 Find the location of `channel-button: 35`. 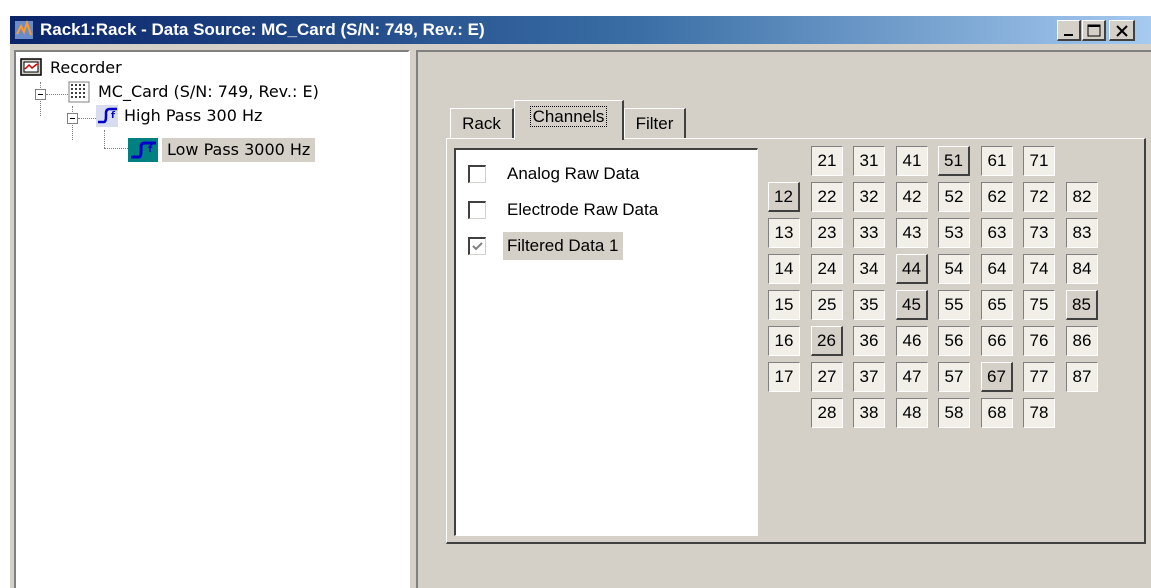

channel-button: 35 is located at coordinates (869, 305).